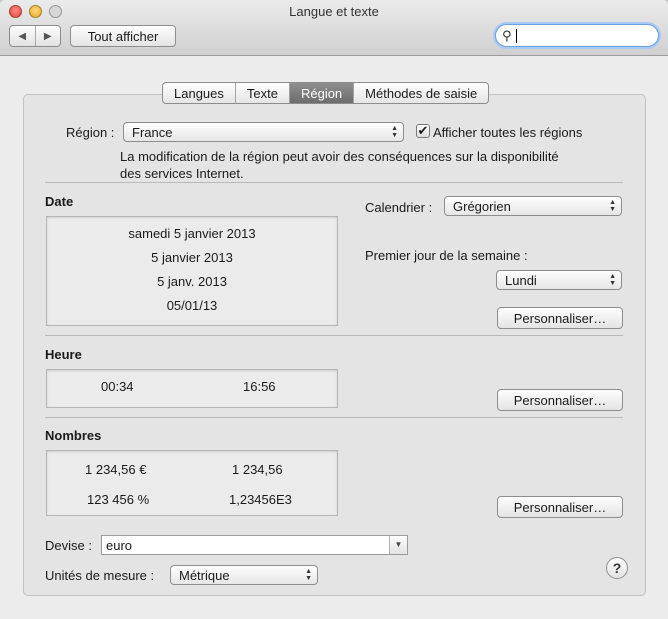  Describe the element at coordinates (192, 257) in the screenshot. I see `date-format-long: 5 janvier 2013` at that location.